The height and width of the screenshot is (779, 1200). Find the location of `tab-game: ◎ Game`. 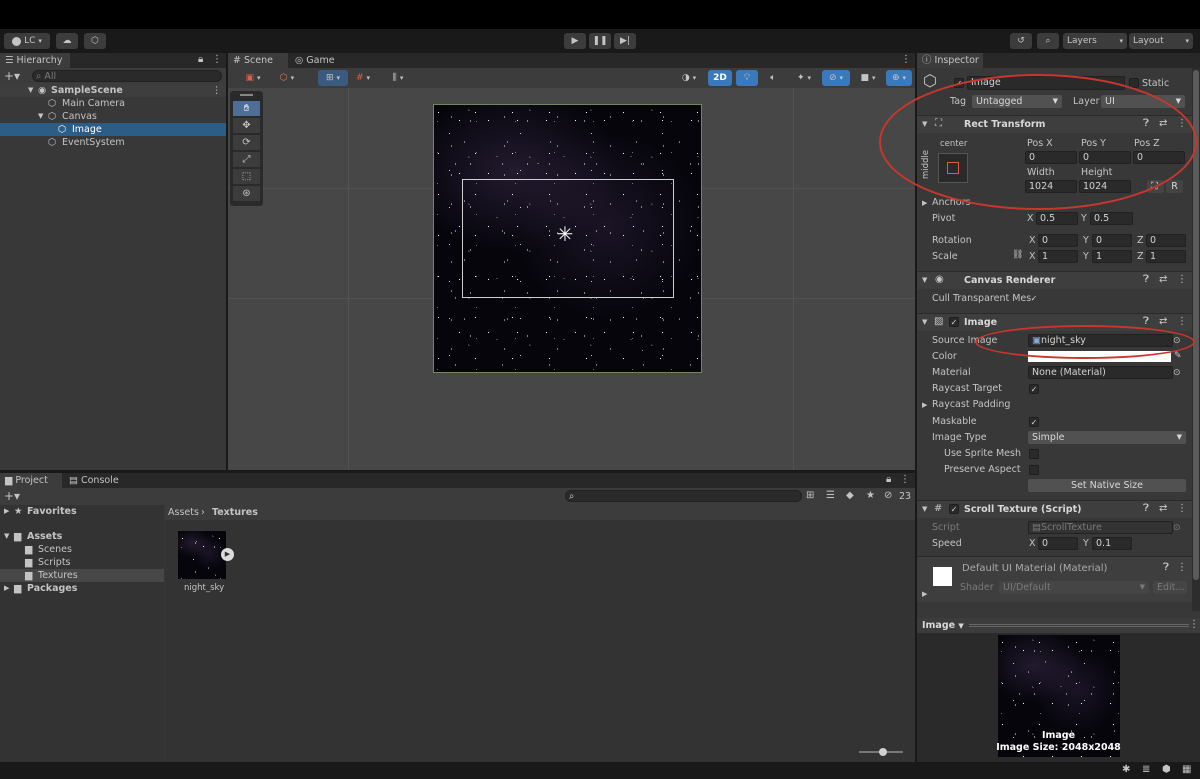

tab-game: ◎ Game is located at coordinates (315, 60).